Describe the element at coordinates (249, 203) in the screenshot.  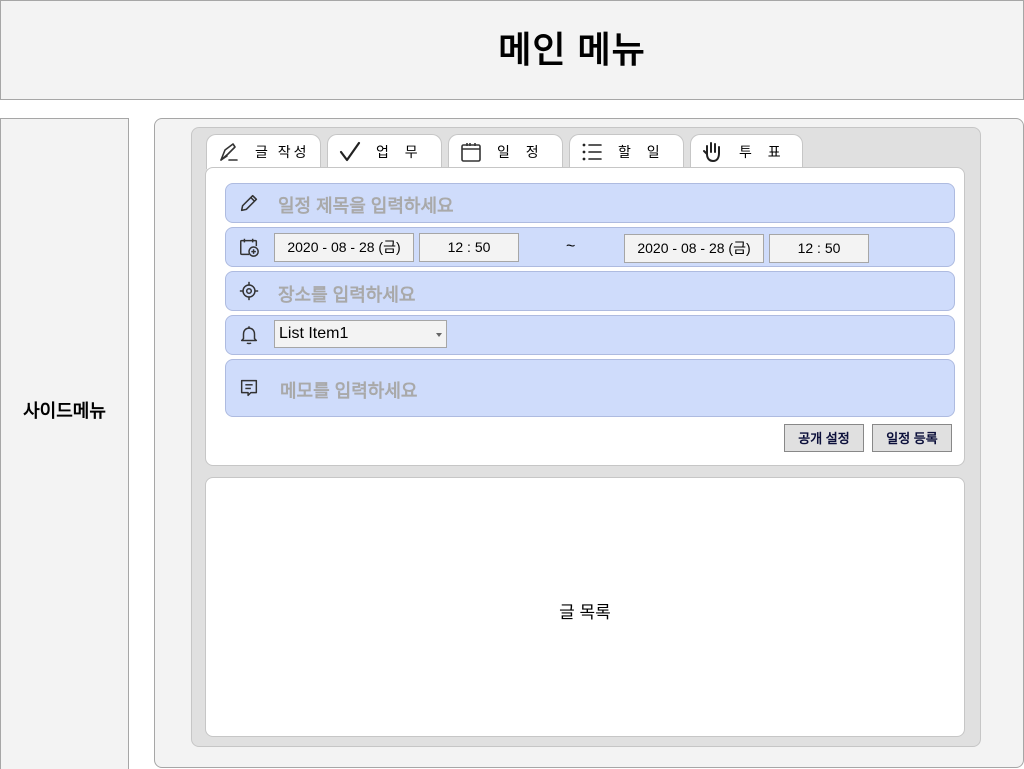
I see `pencil-icon` at that location.